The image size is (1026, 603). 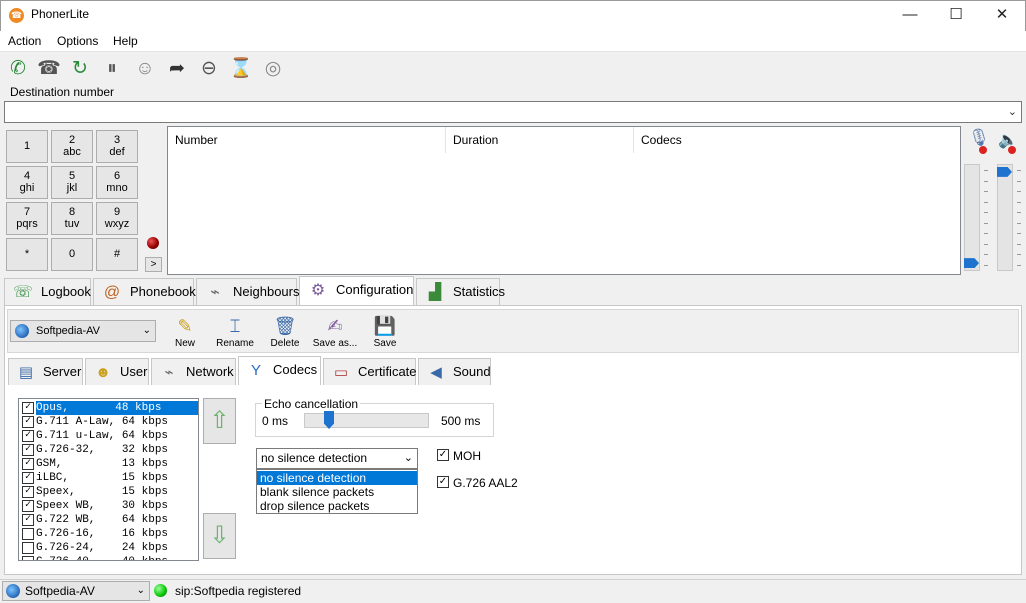 I want to click on column-duration: Duration, so click(x=540, y=140).